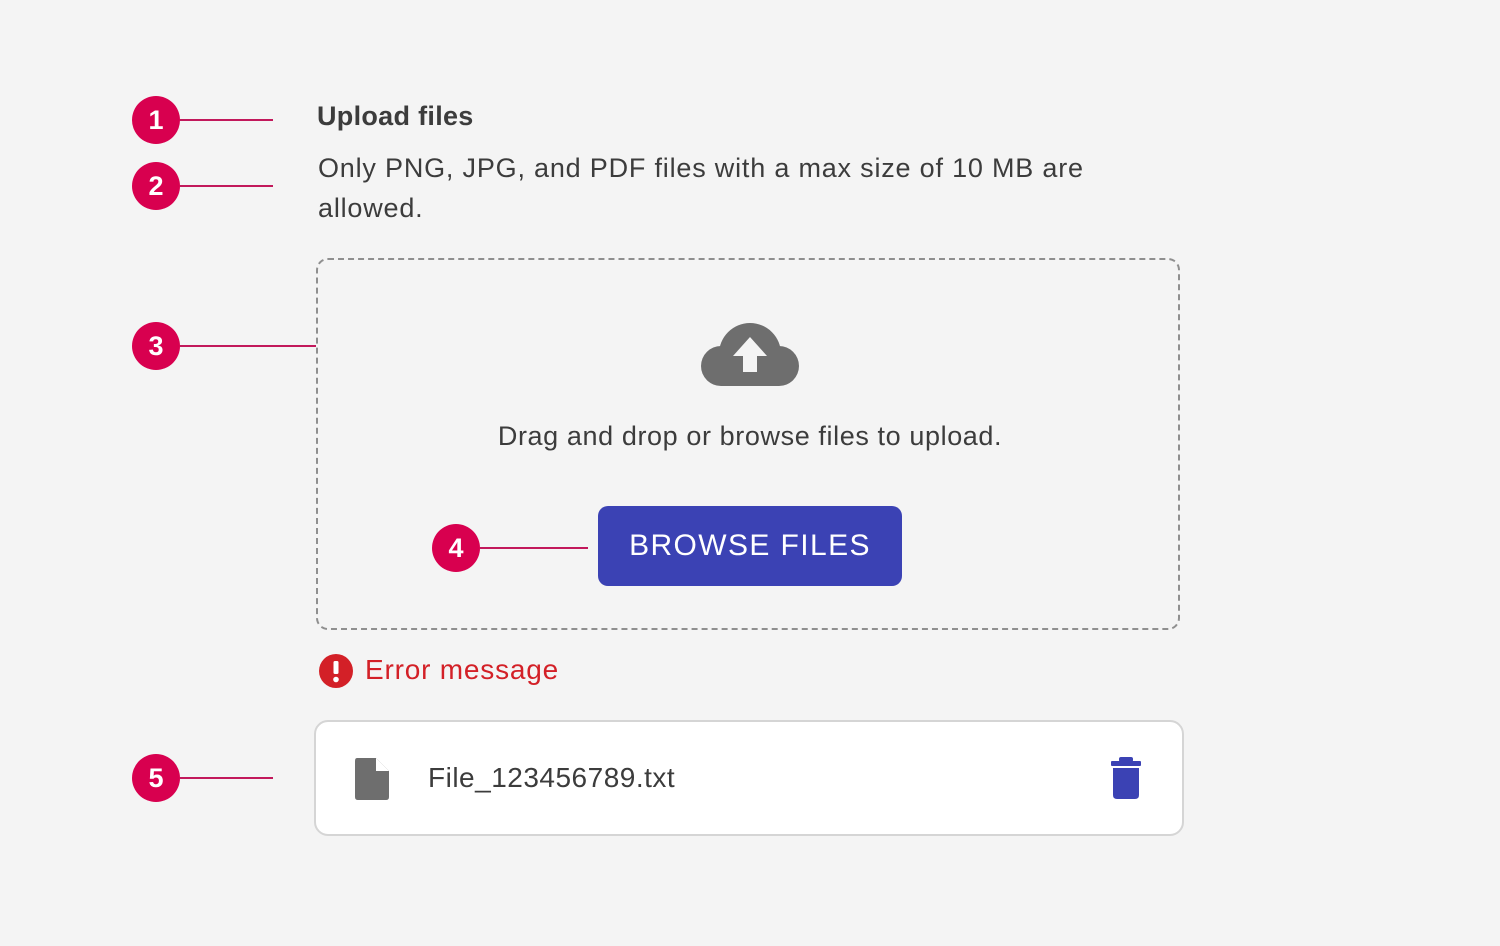 The height and width of the screenshot is (946, 1500). Describe the element at coordinates (156, 120) in the screenshot. I see `annotation-marker-1: 1` at that location.